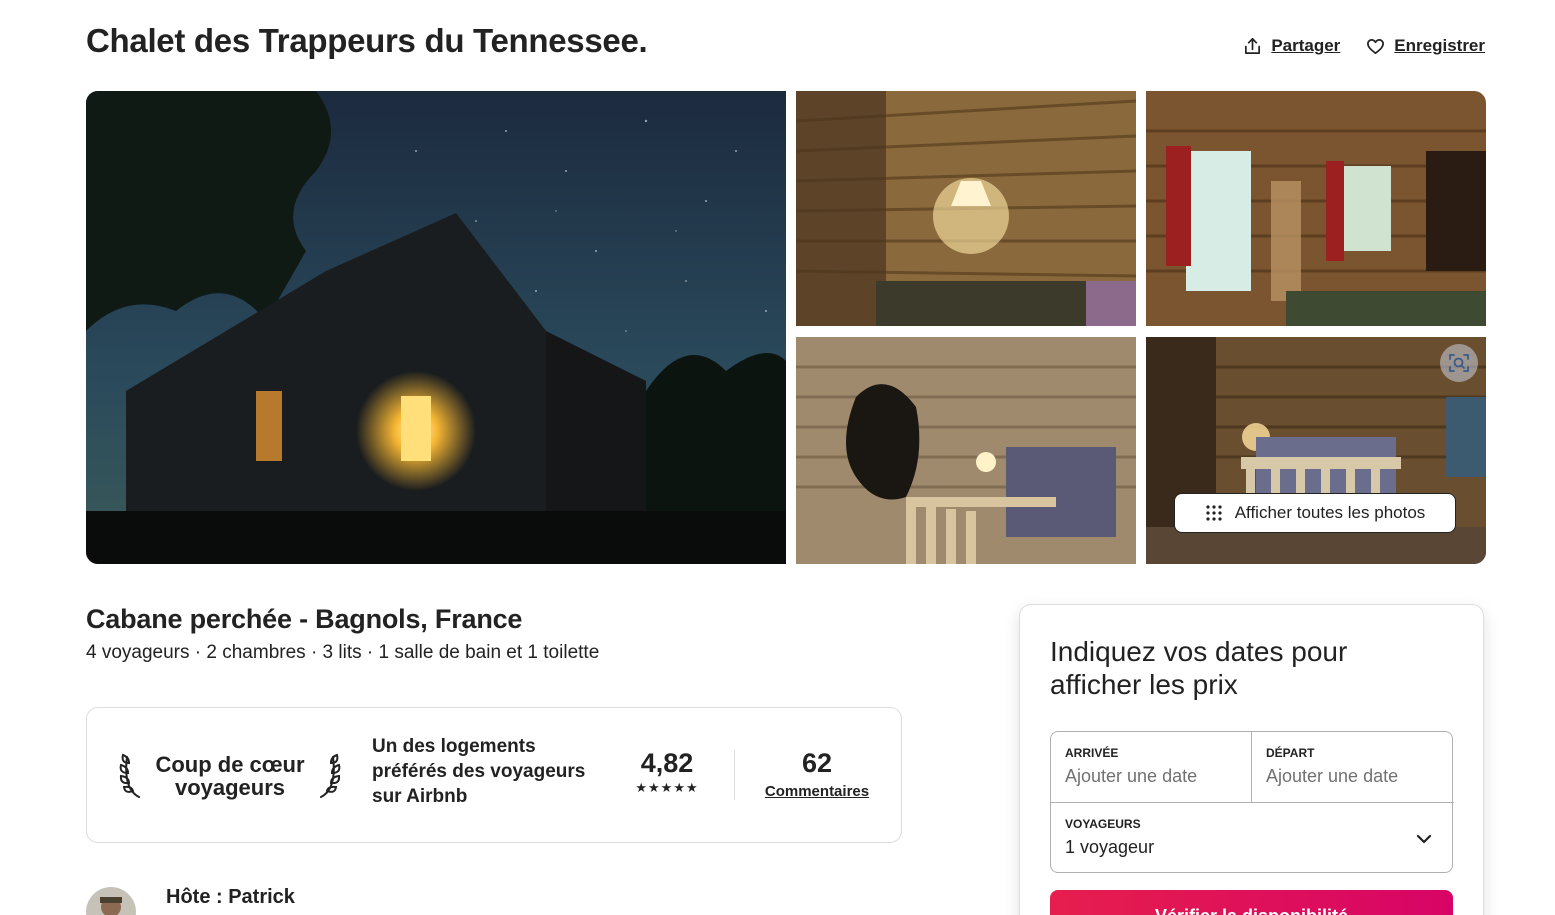 Image resolution: width=1555 pixels, height=915 pixels. Describe the element at coordinates (1364, 46) in the screenshot. I see `header-actions: Partager Enregistrer` at that location.